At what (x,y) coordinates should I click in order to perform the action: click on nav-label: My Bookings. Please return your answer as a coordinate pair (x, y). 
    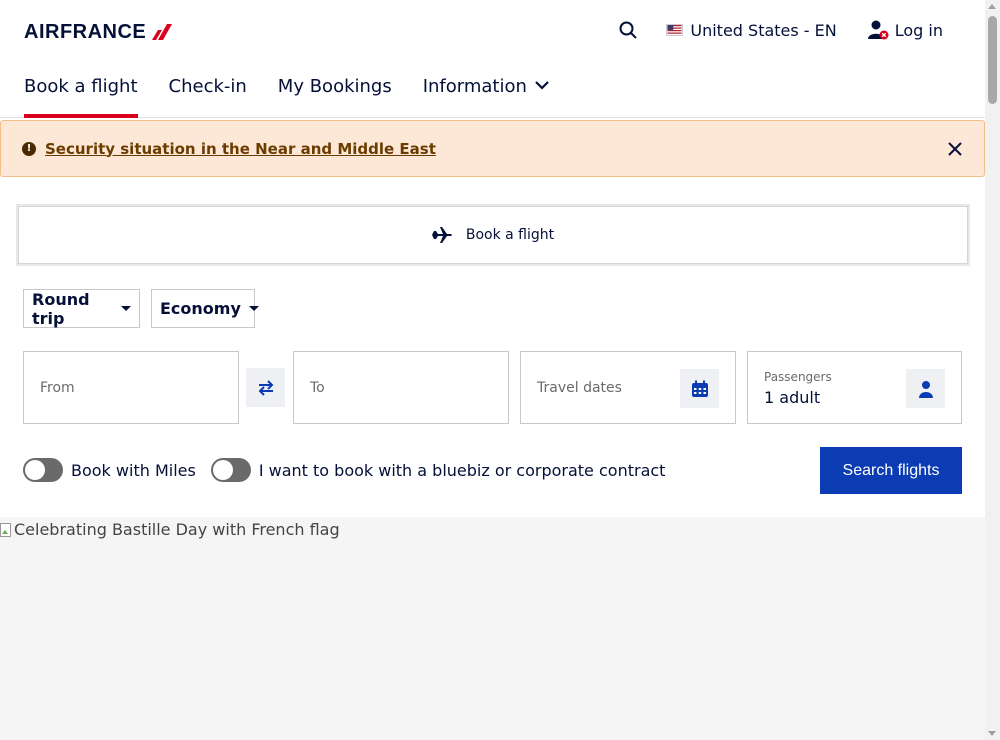
    Looking at the image, I should click on (334, 86).